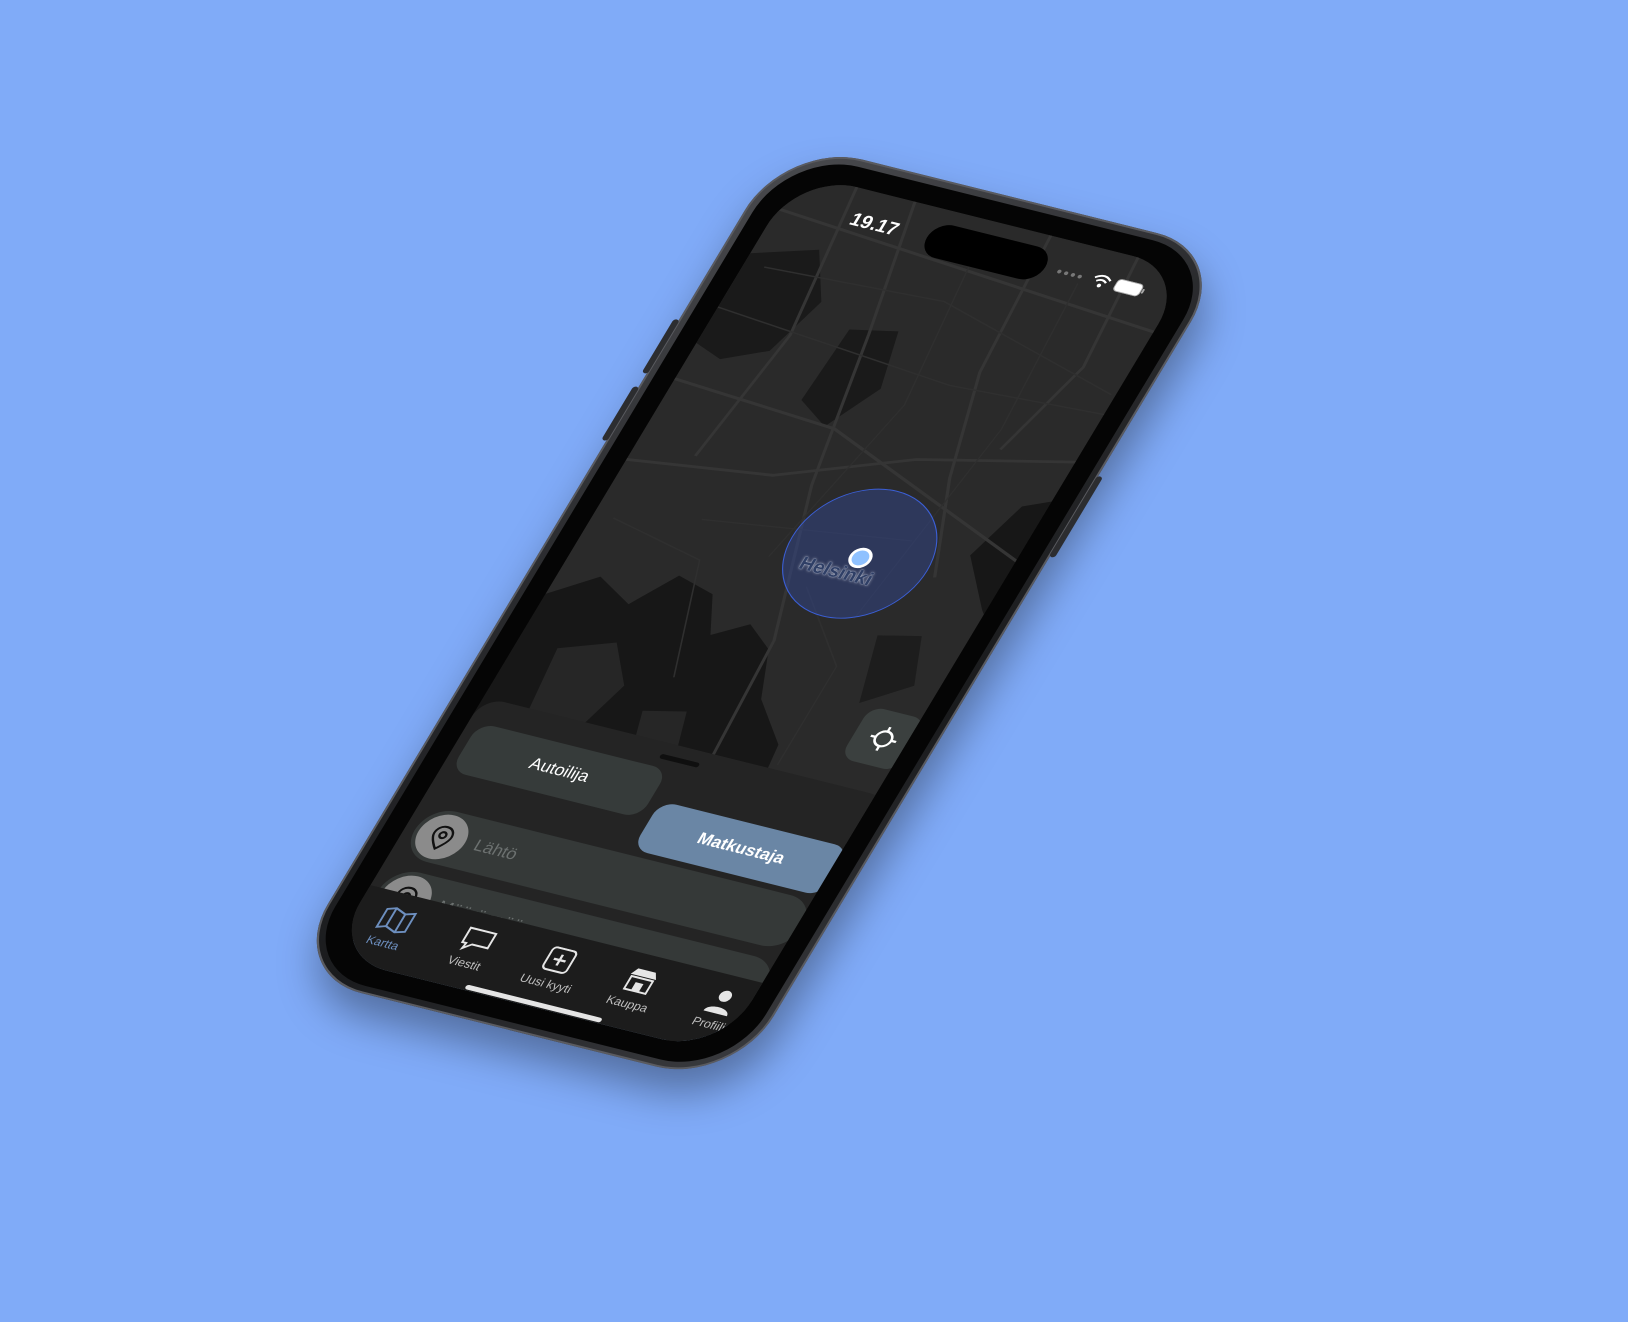 This screenshot has height=1322, width=1628. What do you see at coordinates (396, 920) in the screenshot?
I see `map-icon` at bounding box center [396, 920].